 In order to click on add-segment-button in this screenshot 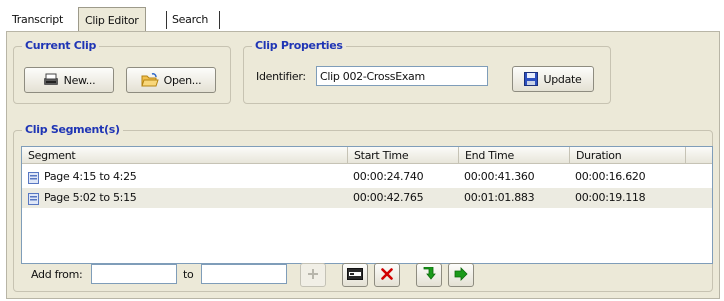, I will do `click(313, 275)`.